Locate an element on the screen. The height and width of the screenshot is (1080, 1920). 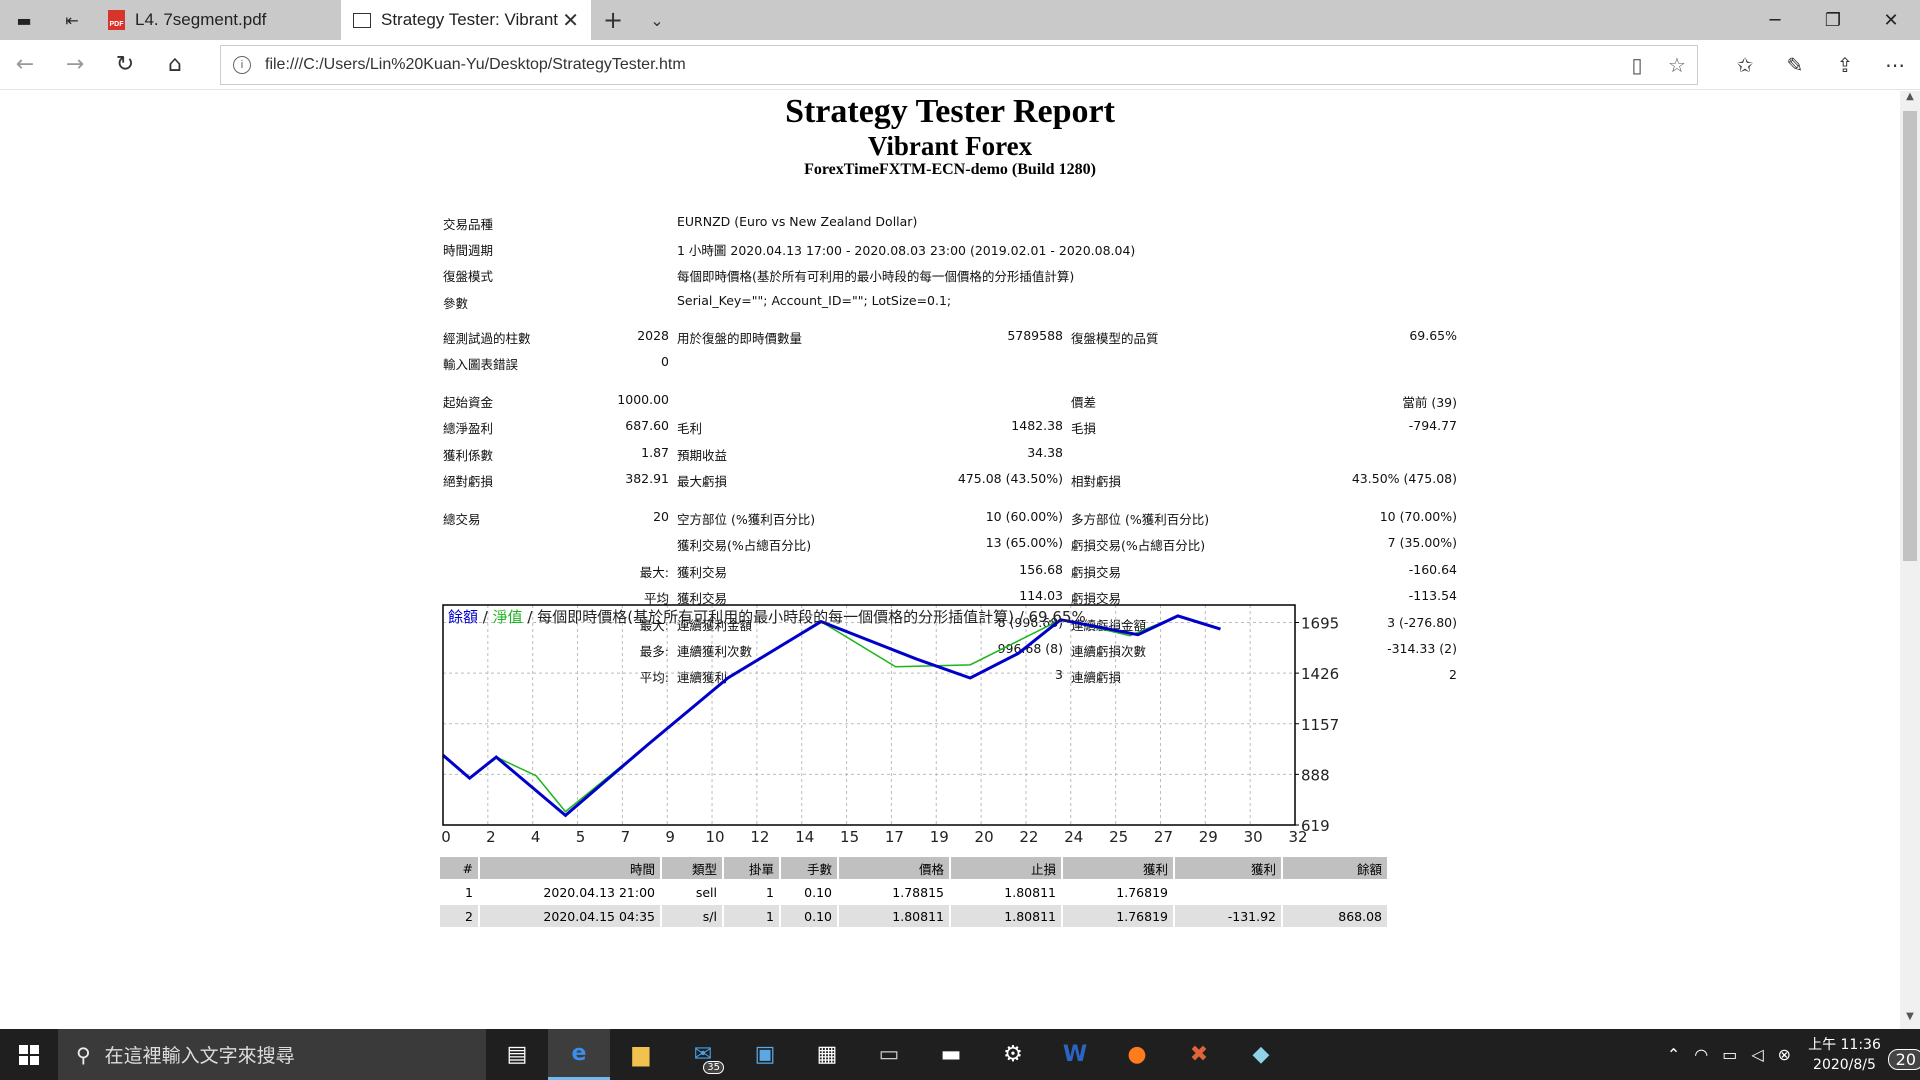
forward-button: → is located at coordinates (75, 65).